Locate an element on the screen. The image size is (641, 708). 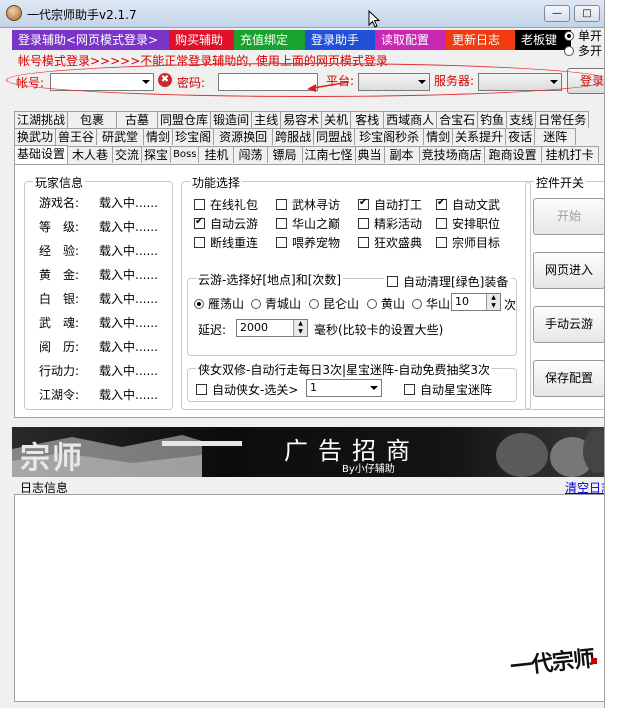
tab-beast-valley: 兽王谷 is located at coordinates (76, 136).